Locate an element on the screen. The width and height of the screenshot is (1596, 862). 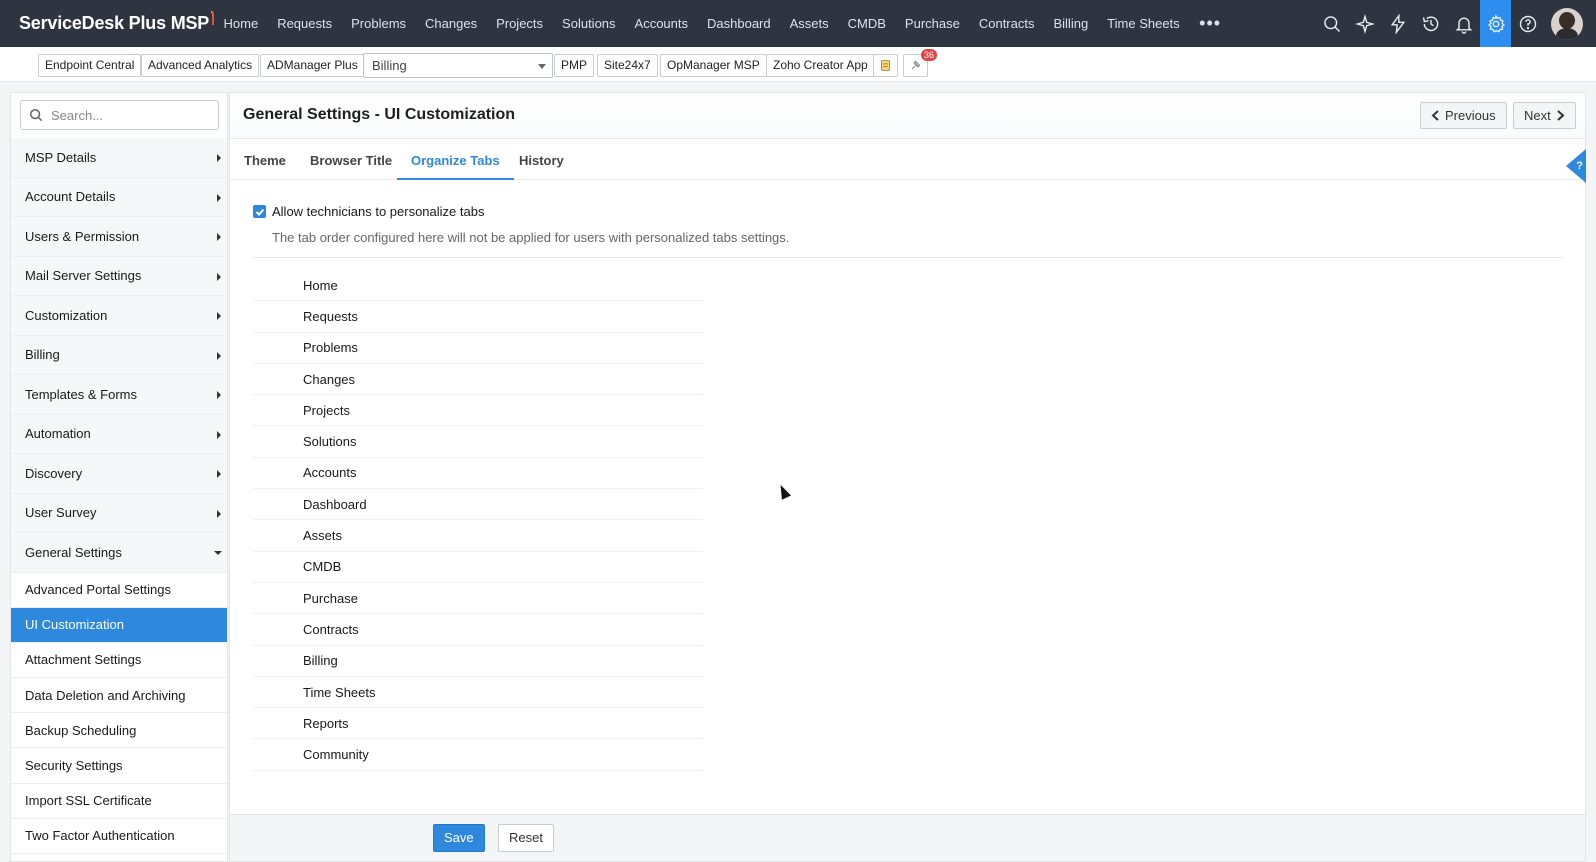
tab-order-item-problems: Problems is located at coordinates (478, 348).